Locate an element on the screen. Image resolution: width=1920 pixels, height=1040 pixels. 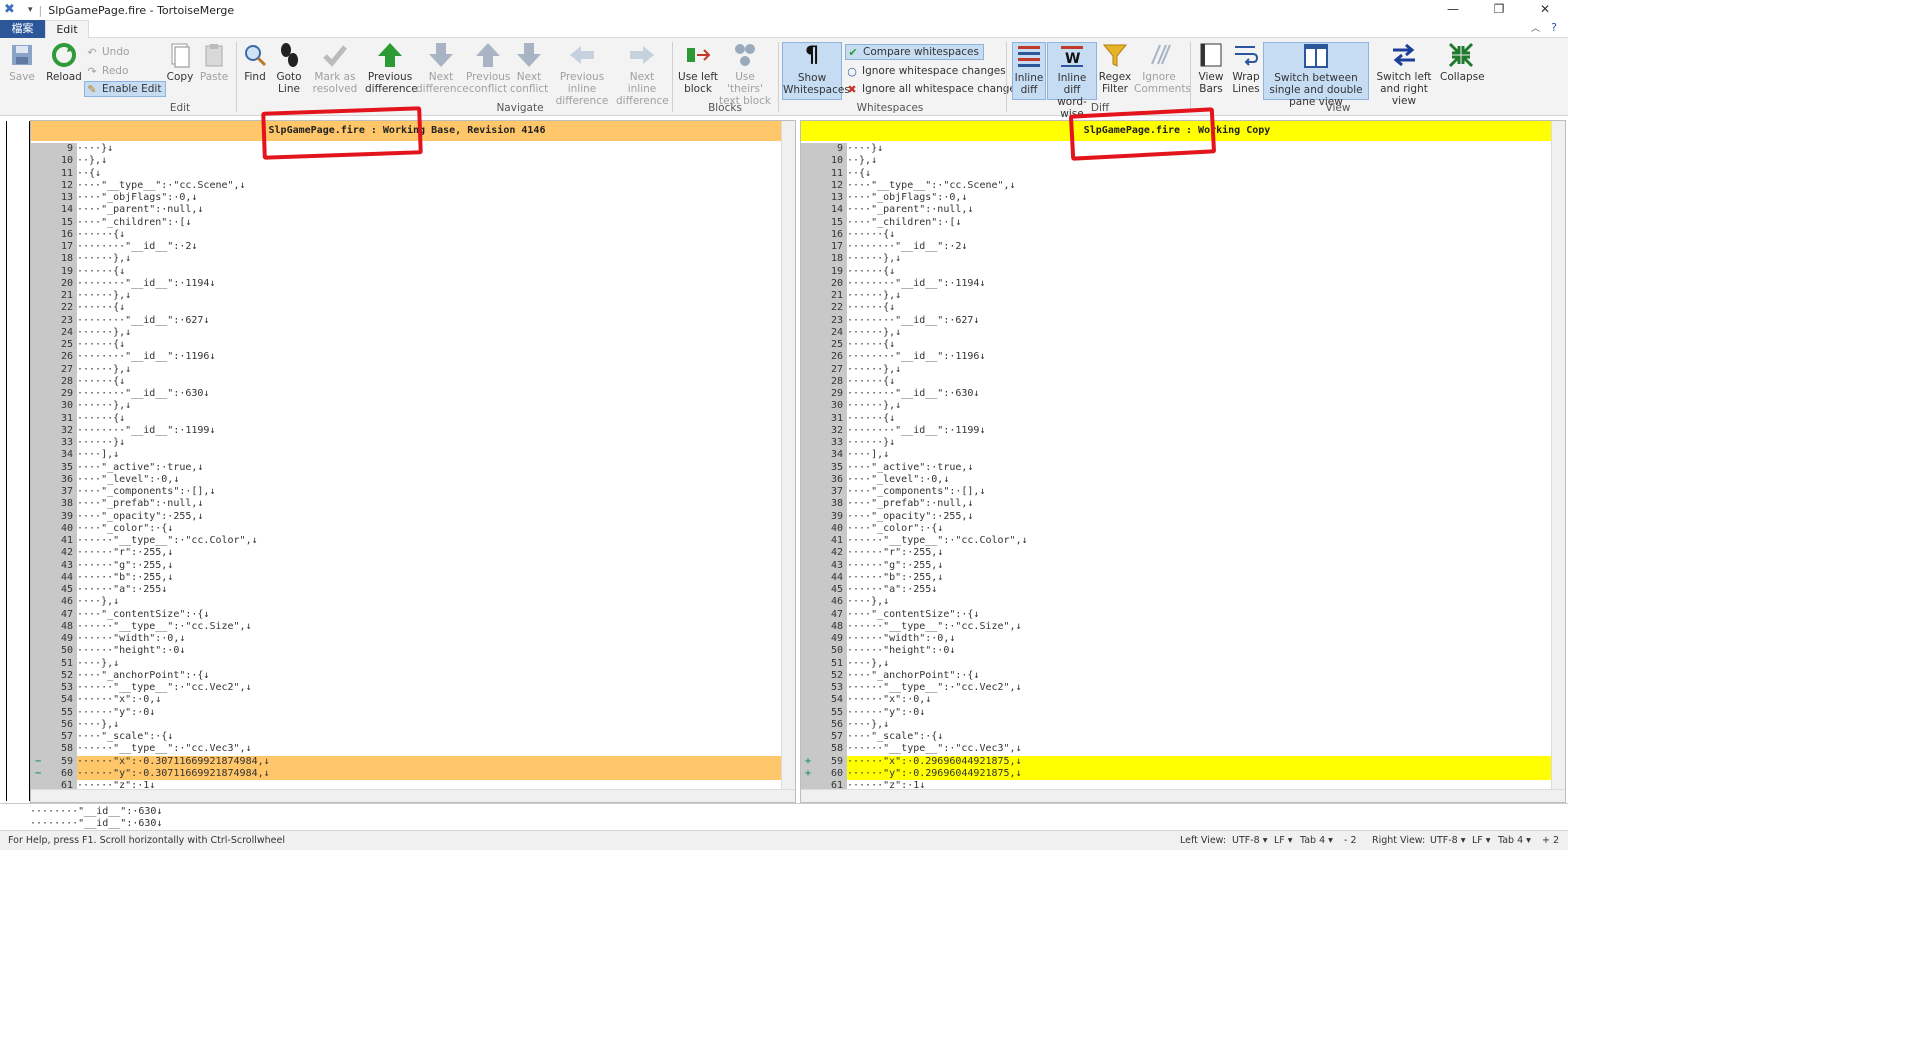
collapse-button: Collapse is located at coordinates (1462, 62).